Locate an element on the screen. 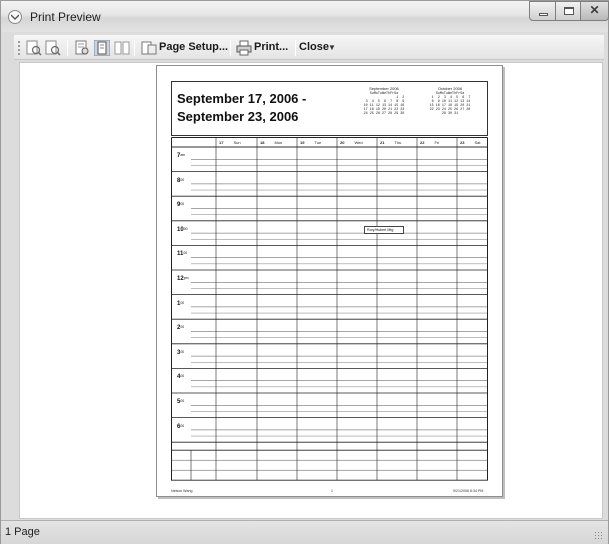 This screenshot has height=544, width=609. minimize-icon is located at coordinates (543, 14).